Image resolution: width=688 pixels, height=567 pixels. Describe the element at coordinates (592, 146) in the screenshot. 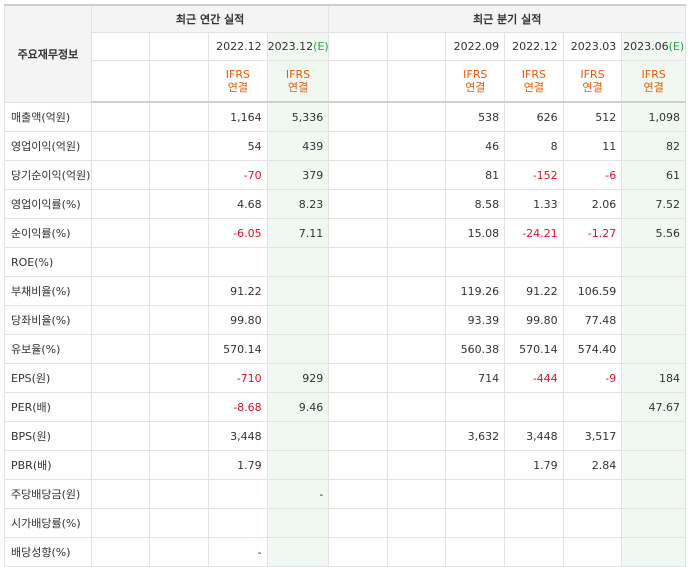

I see `quarter-value-cell: 11` at that location.